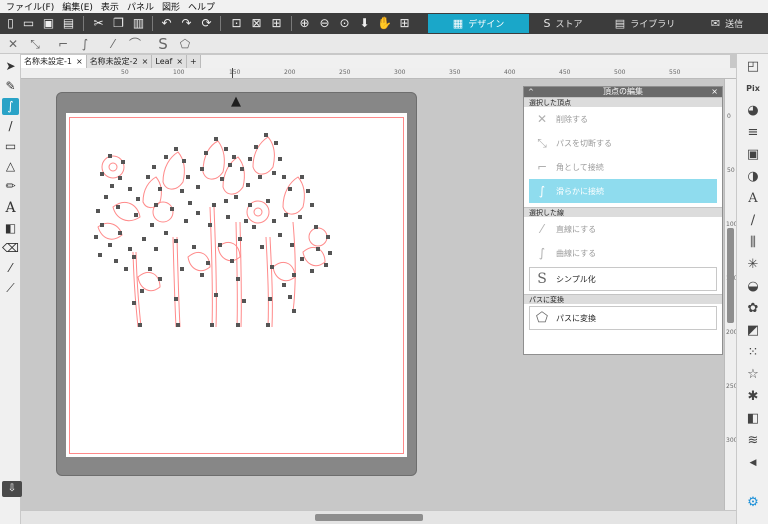  I want to click on smooth-icon: ∫, so click(542, 191).